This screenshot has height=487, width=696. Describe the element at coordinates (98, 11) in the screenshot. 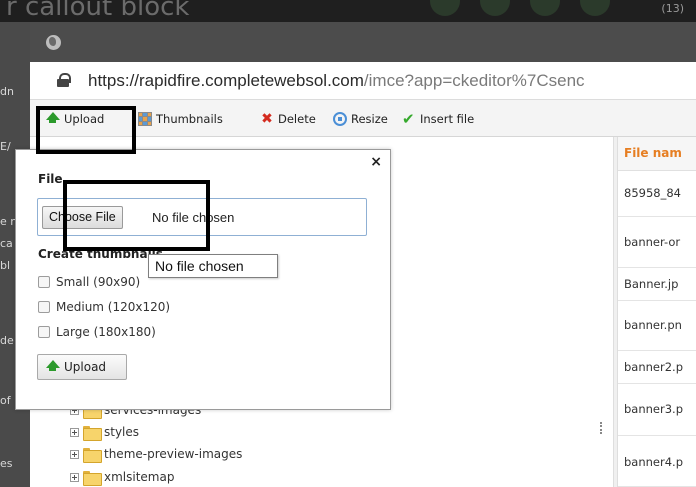

I see `background-heading: r callout block` at that location.